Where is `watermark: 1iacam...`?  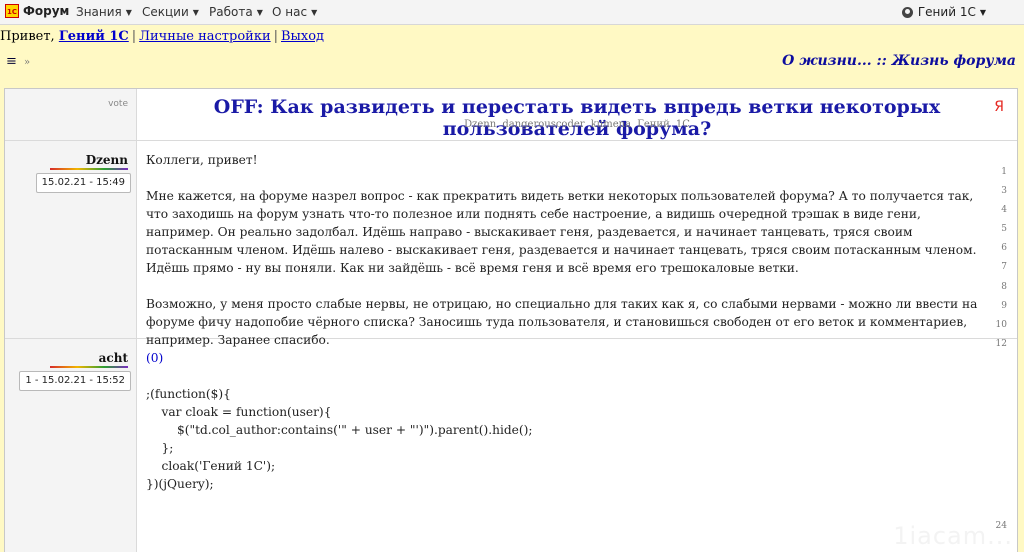 watermark: 1iacam... is located at coordinates (953, 536).